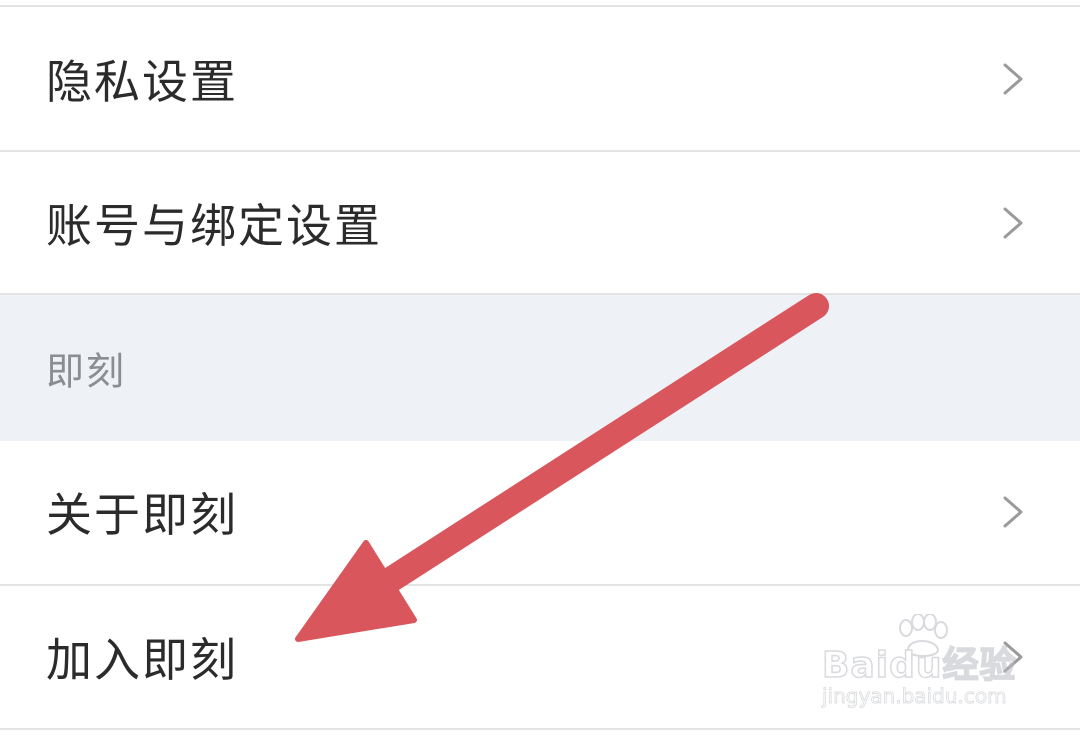 This screenshot has width=1080, height=736. Describe the element at coordinates (142, 660) in the screenshot. I see `join-jike-label: 加入即刻` at that location.